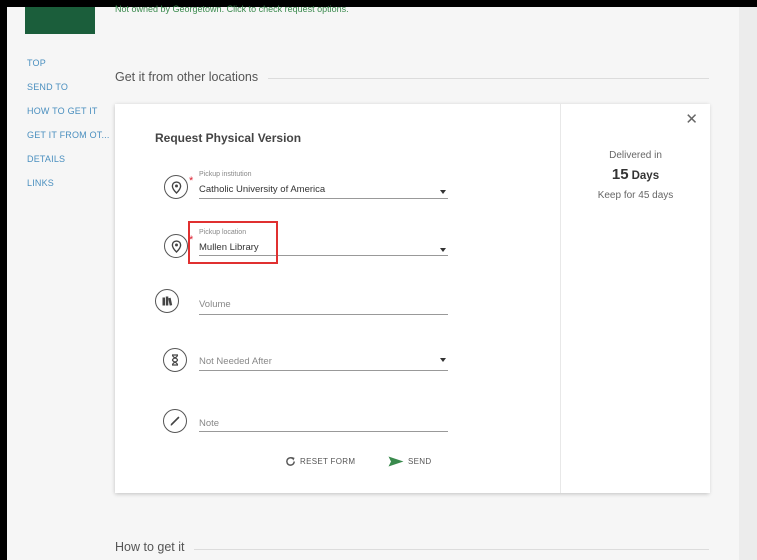 This screenshot has width=757, height=560. I want to click on note-input: Note, so click(209, 423).